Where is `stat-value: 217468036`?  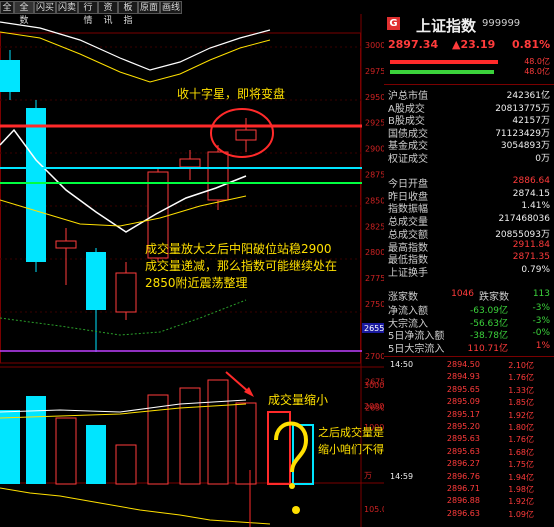 stat-value: 217468036 is located at coordinates (524, 219).